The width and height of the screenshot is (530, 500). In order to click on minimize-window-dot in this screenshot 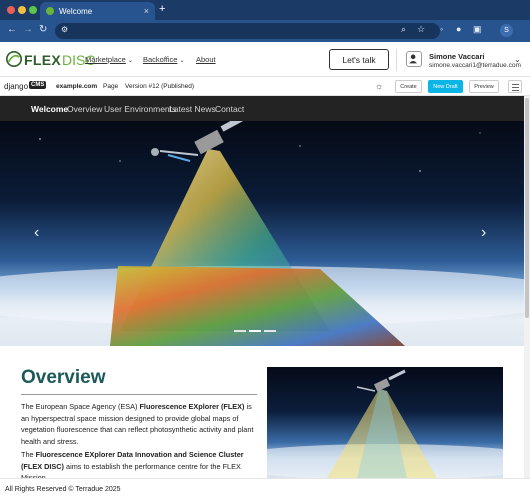, I will do `click(22, 10)`.